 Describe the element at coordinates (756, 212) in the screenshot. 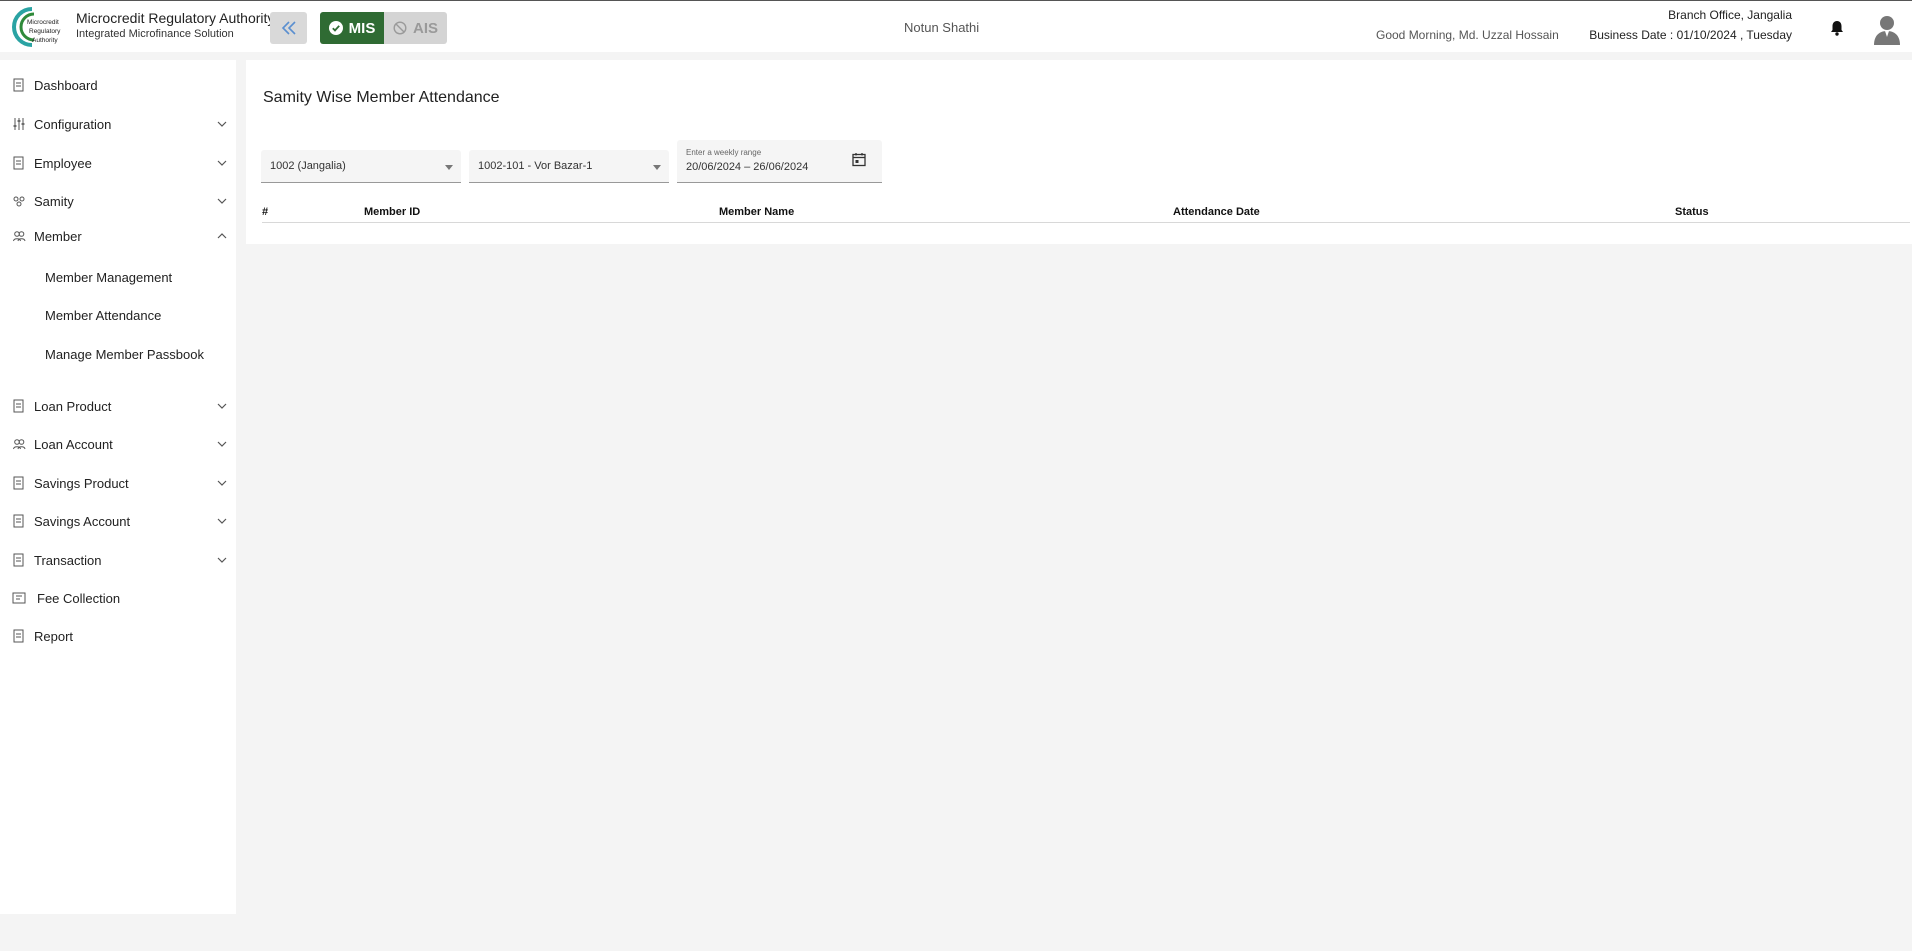

I see `column-header-member-name: Member Name` at that location.